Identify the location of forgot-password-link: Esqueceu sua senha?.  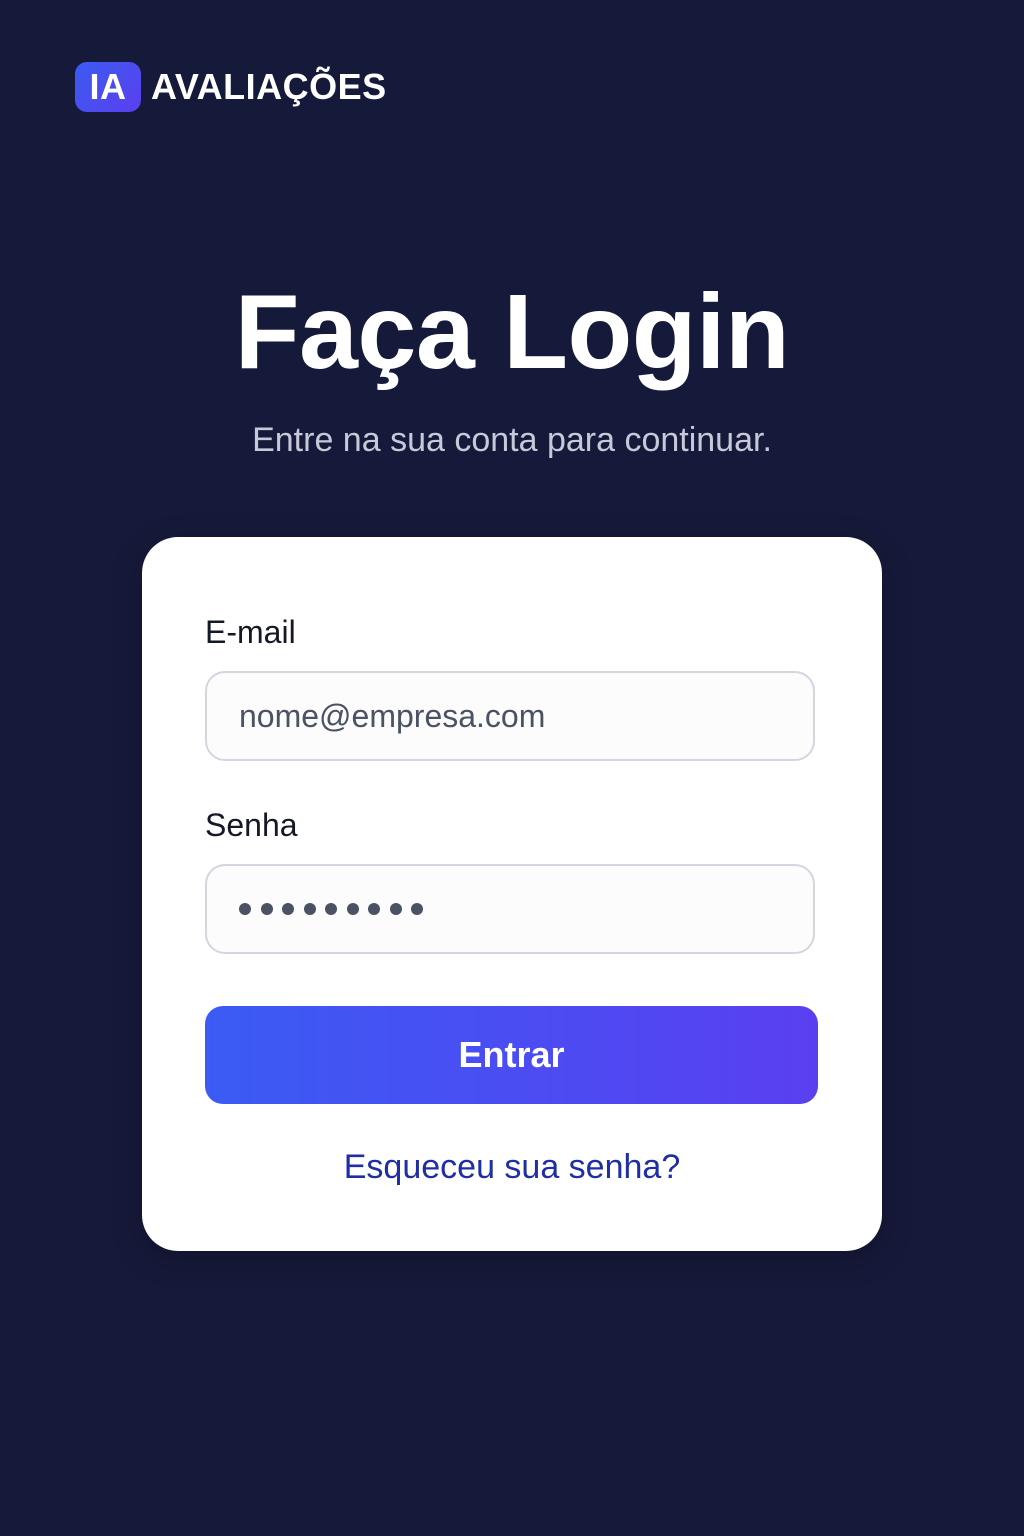
(512, 1167).